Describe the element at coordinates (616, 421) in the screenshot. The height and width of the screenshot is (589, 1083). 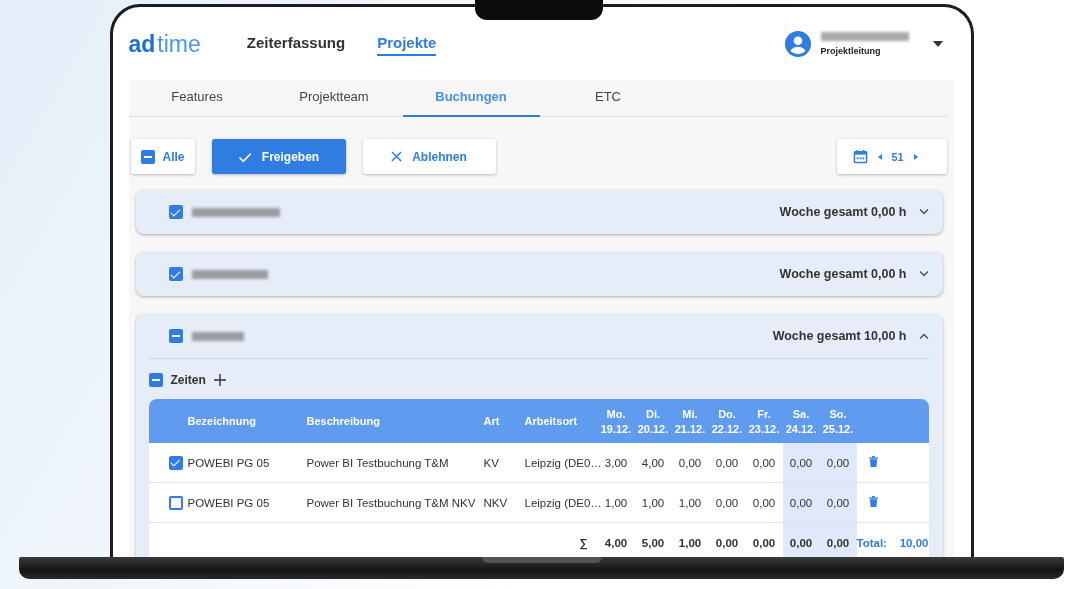
I see `column-header: Mo. 19.12.` at that location.